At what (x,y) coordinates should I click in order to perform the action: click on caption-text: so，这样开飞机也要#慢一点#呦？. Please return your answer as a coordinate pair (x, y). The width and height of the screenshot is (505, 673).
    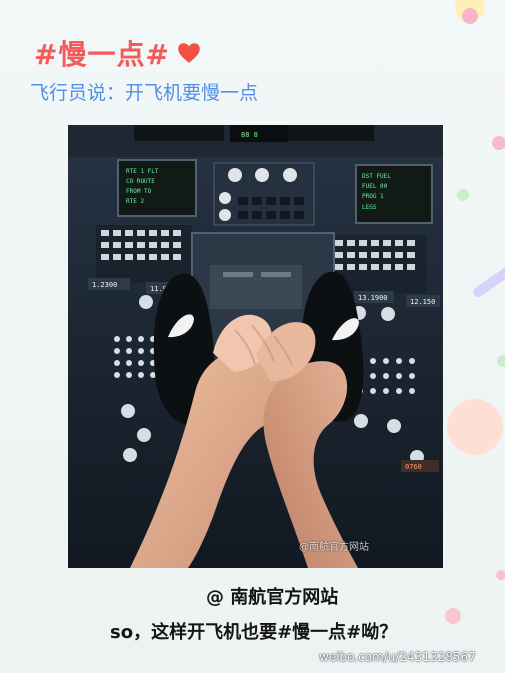
    Looking at the image, I should click on (254, 632).